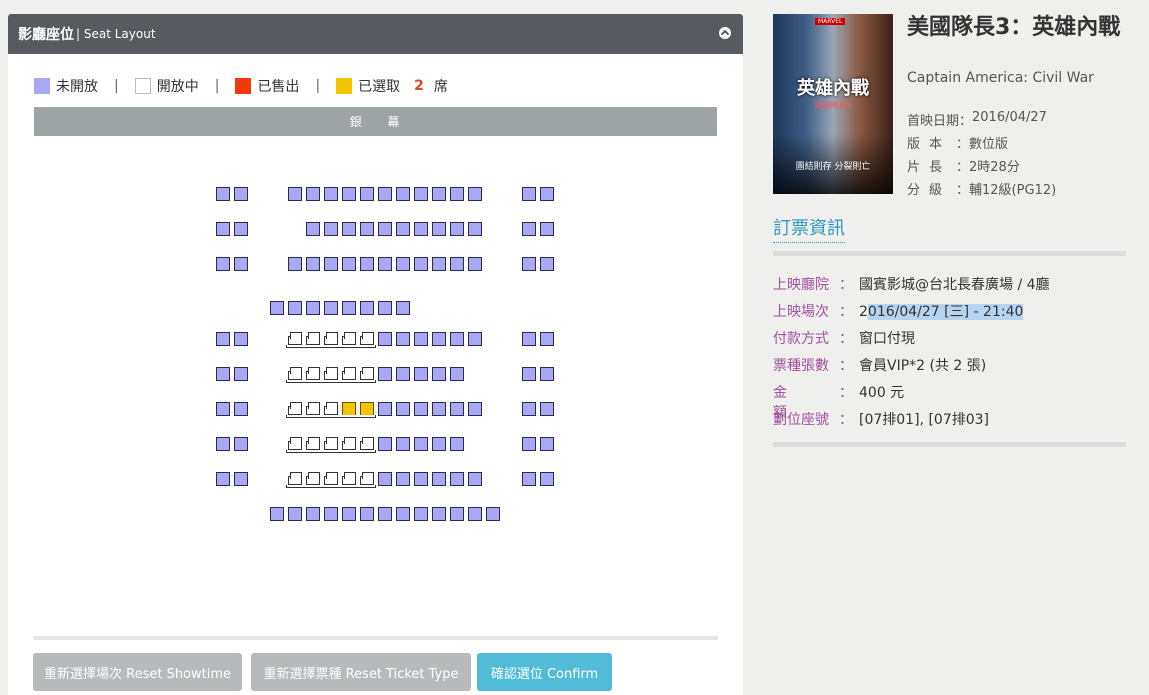 The height and width of the screenshot is (695, 1149). What do you see at coordinates (809, 228) in the screenshot?
I see `booking-info-title: 訂票資訊` at bounding box center [809, 228].